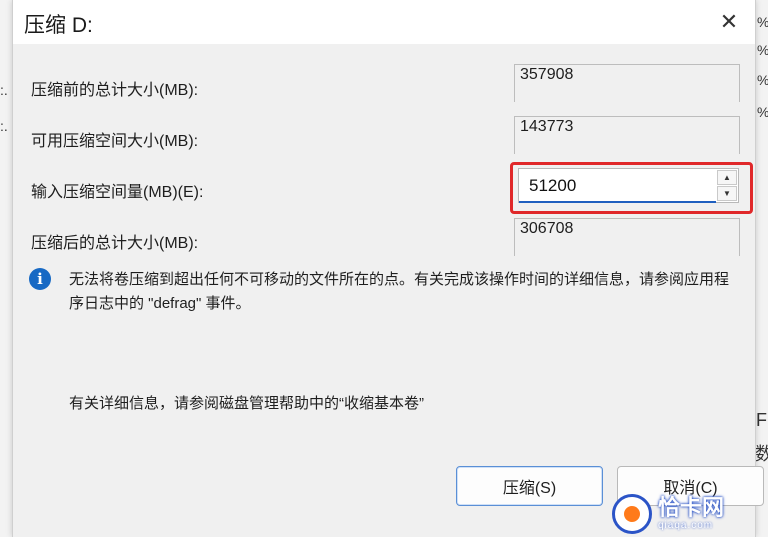  What do you see at coordinates (627, 135) in the screenshot?
I see `available-shrink-space-field: 143773` at bounding box center [627, 135].